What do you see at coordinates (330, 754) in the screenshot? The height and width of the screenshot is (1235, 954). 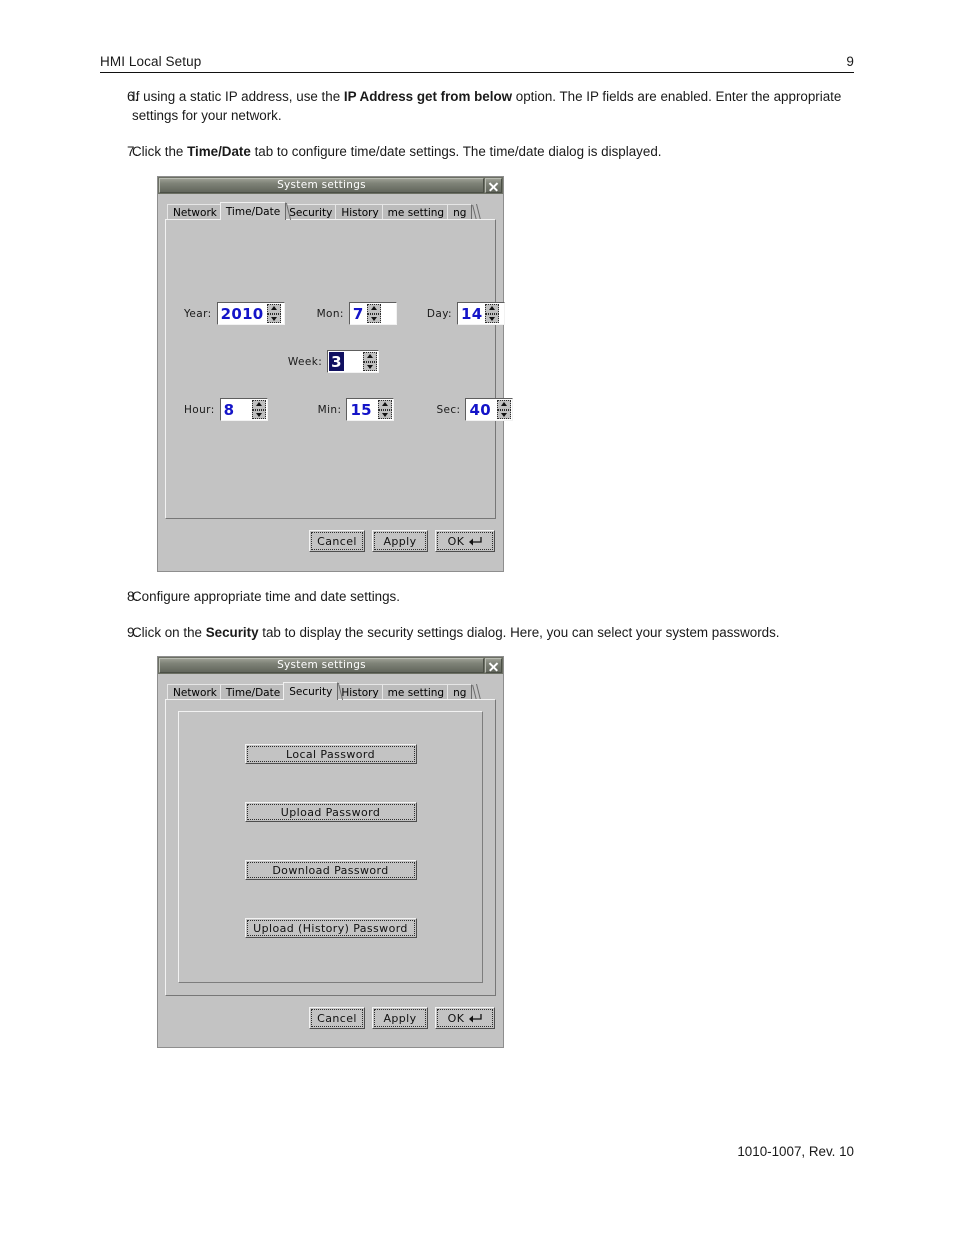 I see `local-password-button: Local Password` at bounding box center [330, 754].